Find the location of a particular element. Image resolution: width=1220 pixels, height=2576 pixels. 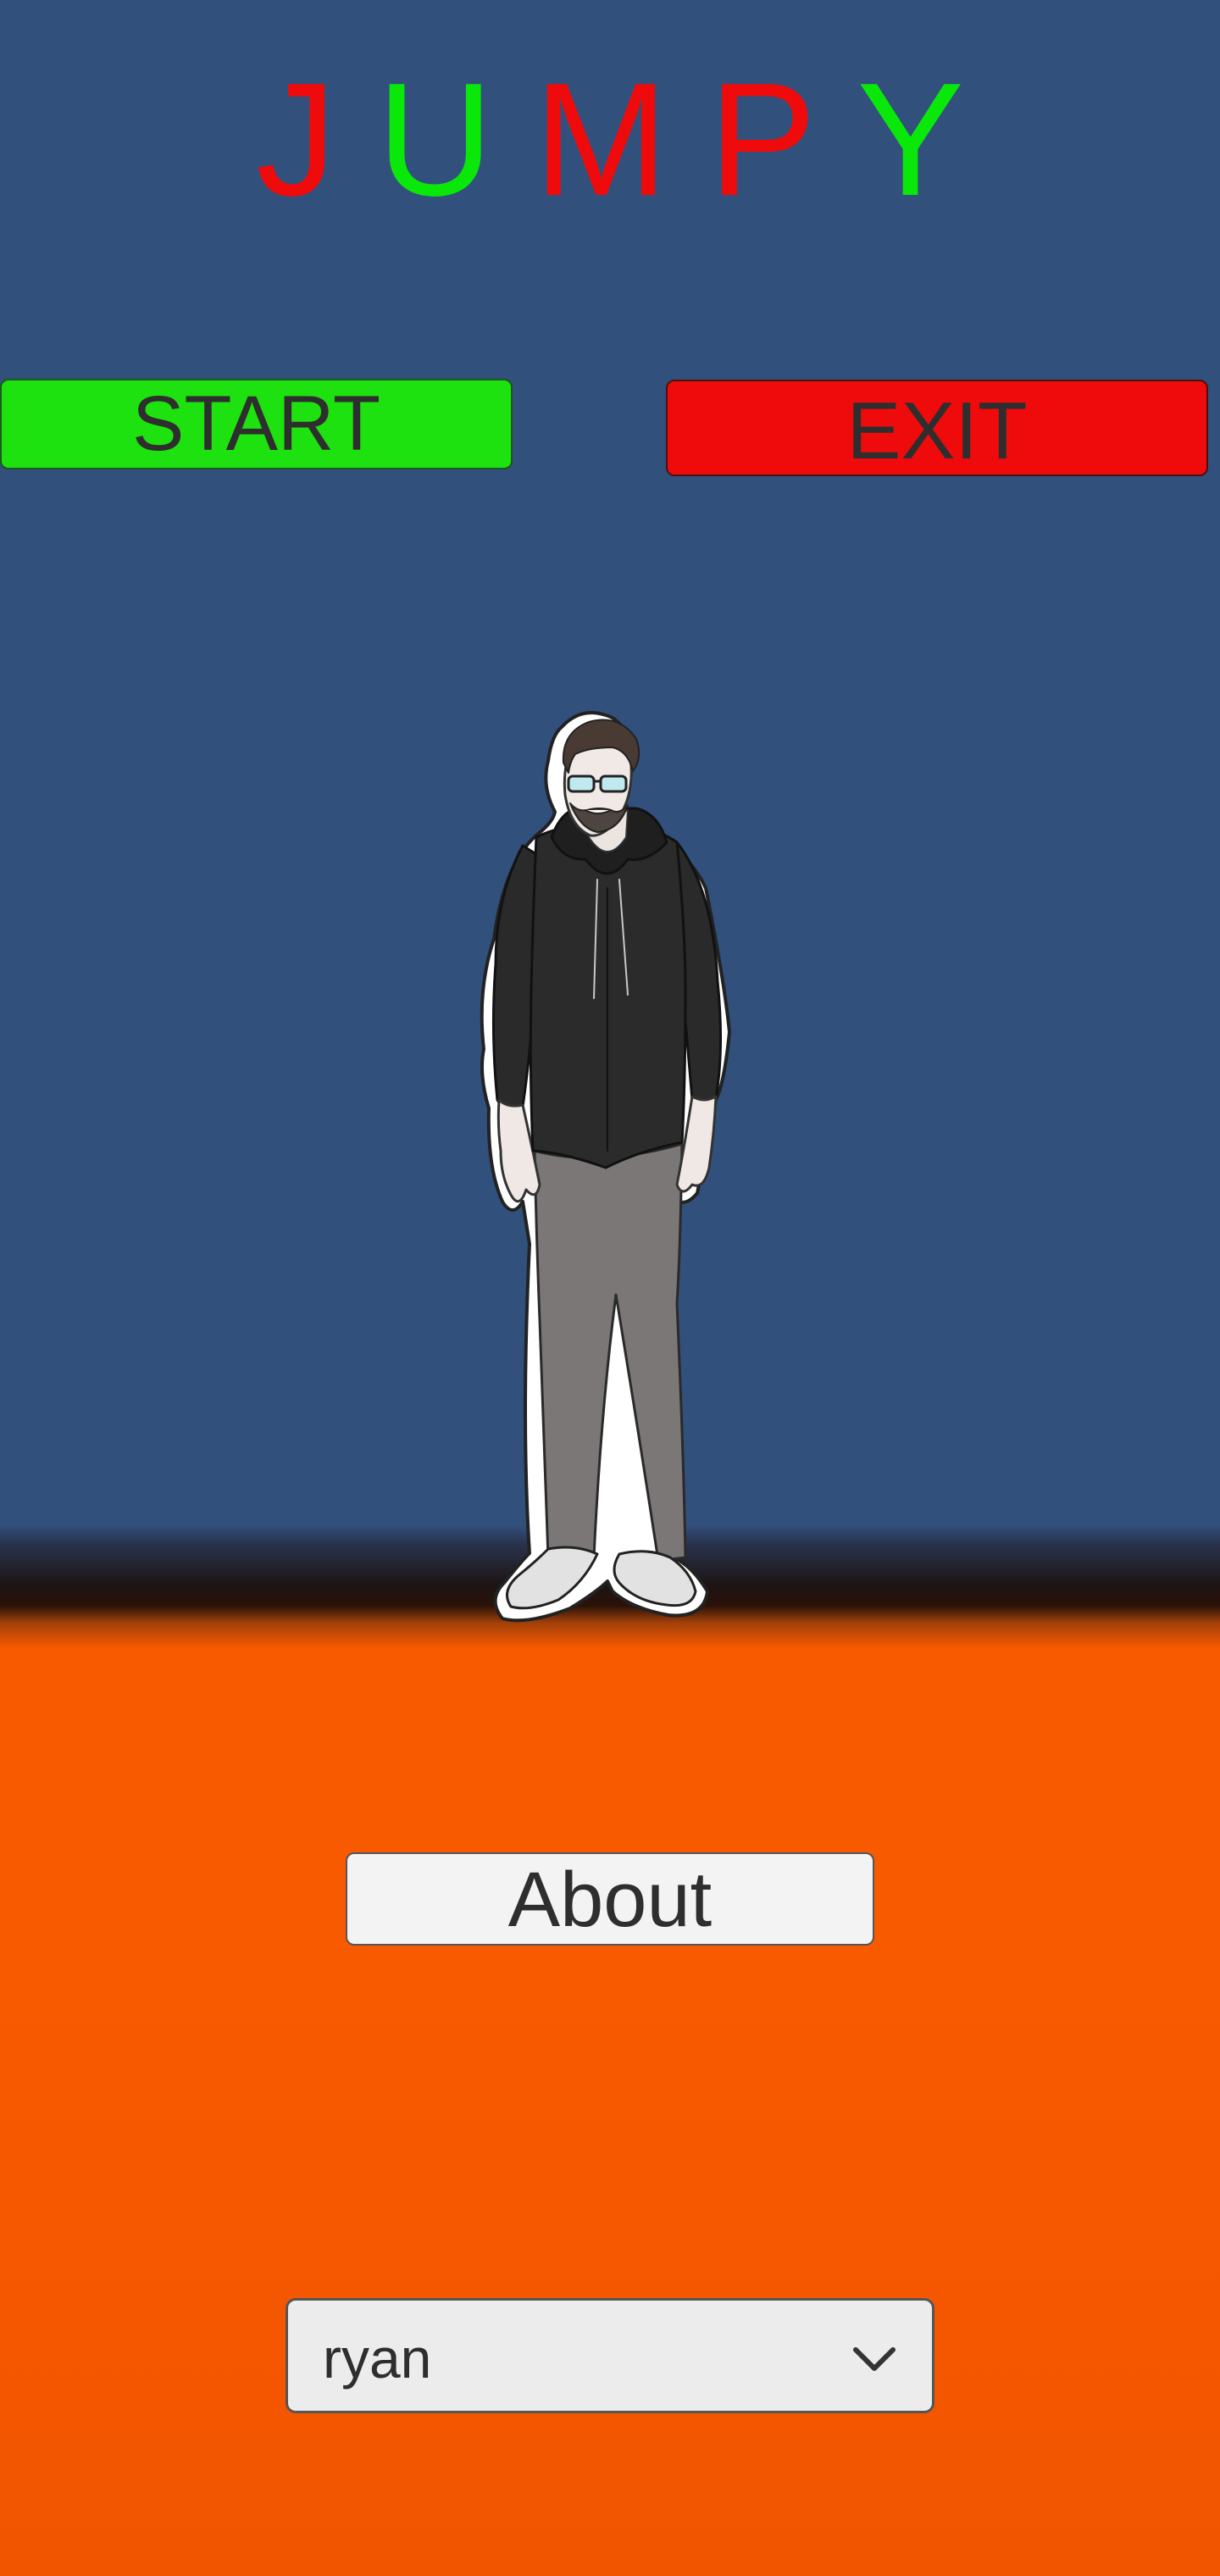

chevron-down-icon is located at coordinates (874, 2359).